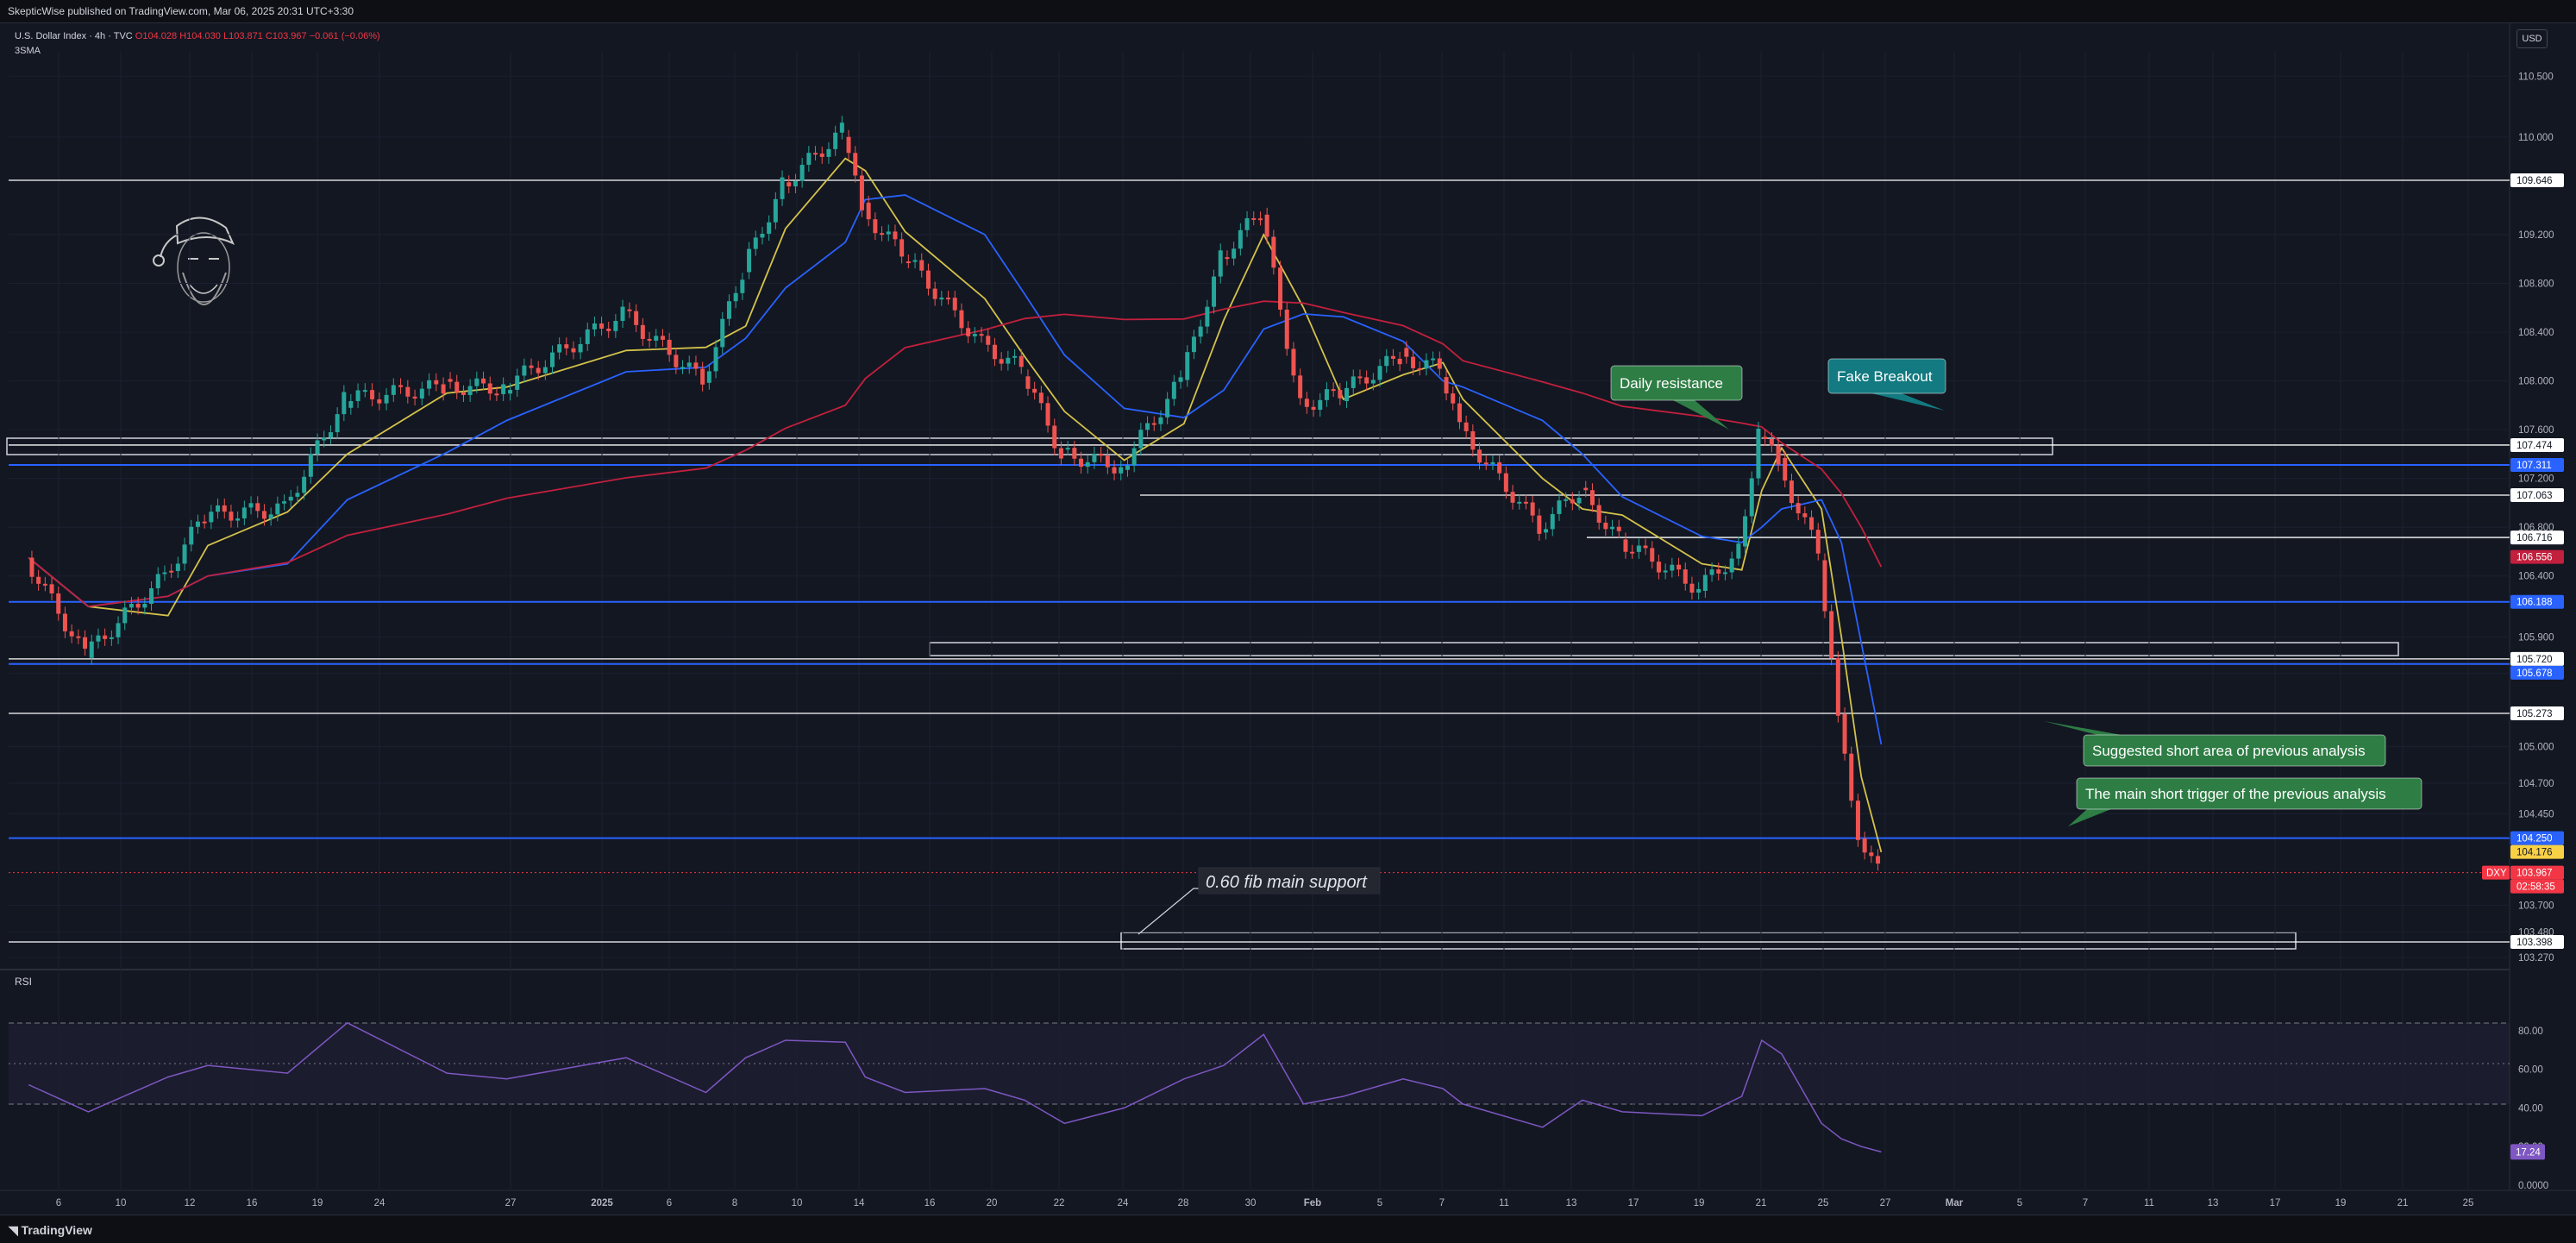  Describe the element at coordinates (1504, 1203) in the screenshot. I see `time-tick-label: 11` at that location.